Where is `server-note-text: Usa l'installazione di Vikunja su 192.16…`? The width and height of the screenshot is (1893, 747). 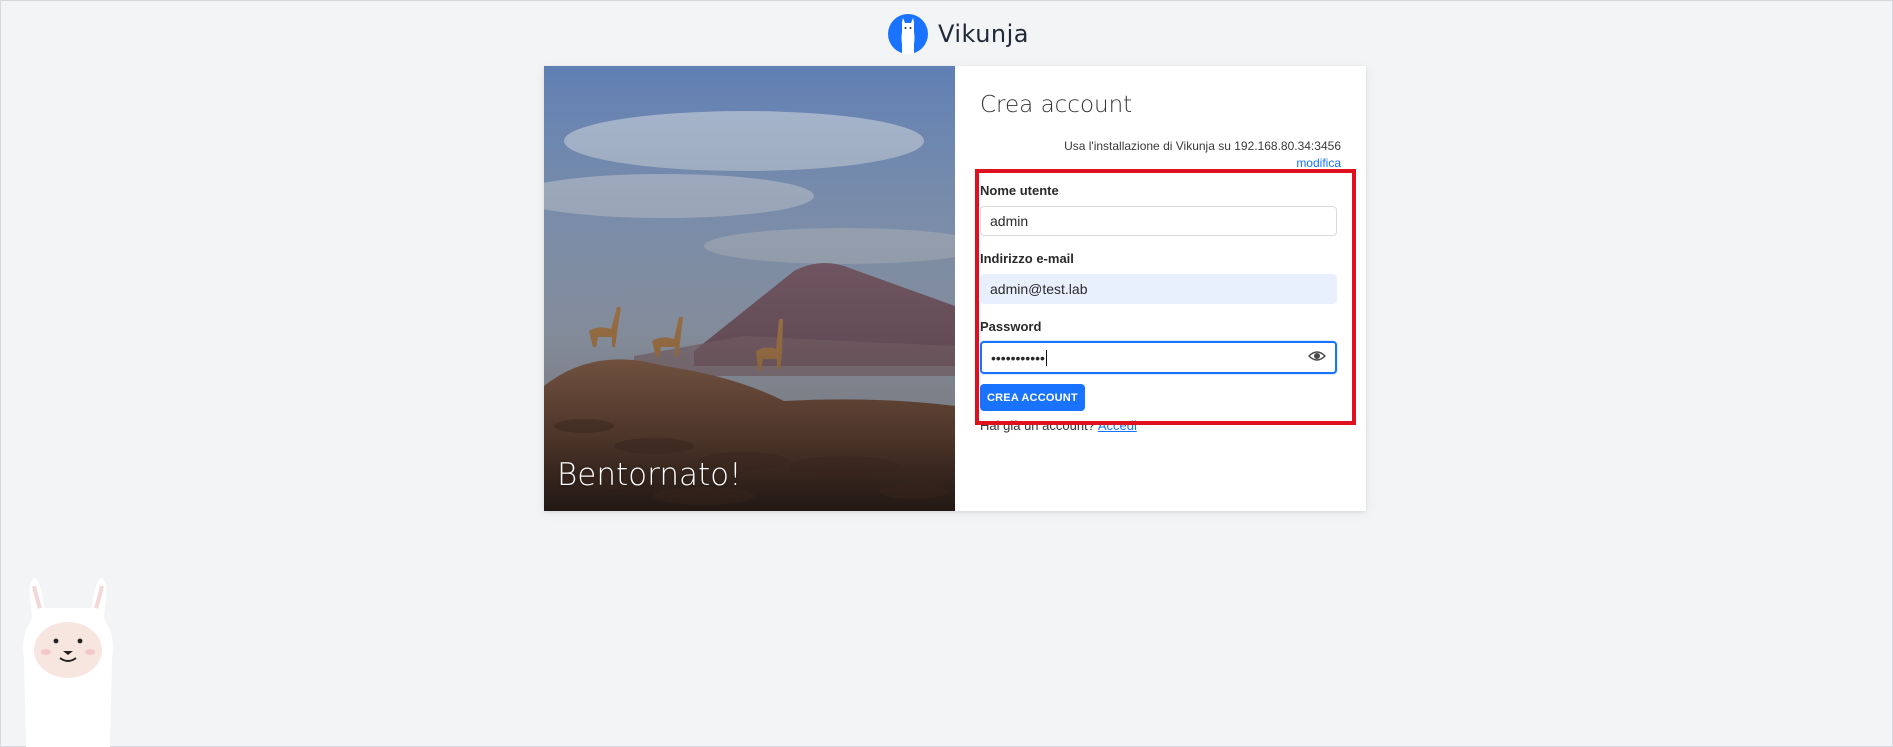 server-note-text: Usa l'installazione di Vikunja su 192.16… is located at coordinates (1202, 146).